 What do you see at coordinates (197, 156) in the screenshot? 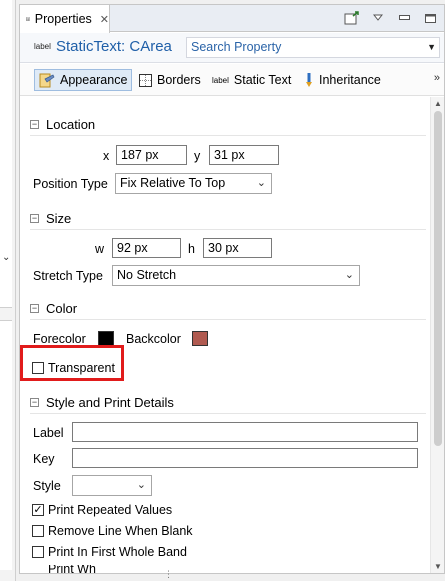
I see `y-label: y` at bounding box center [197, 156].